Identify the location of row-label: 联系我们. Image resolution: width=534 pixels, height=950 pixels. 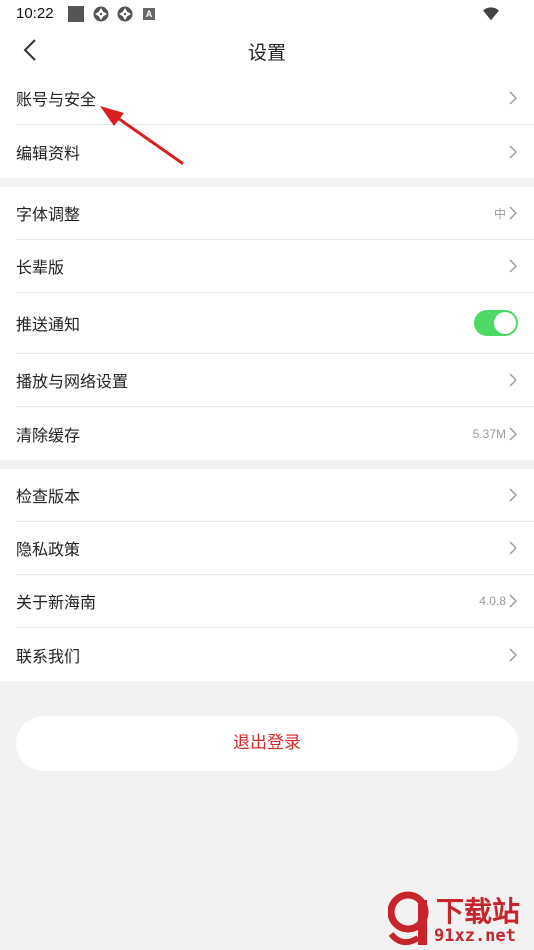
(48, 656).